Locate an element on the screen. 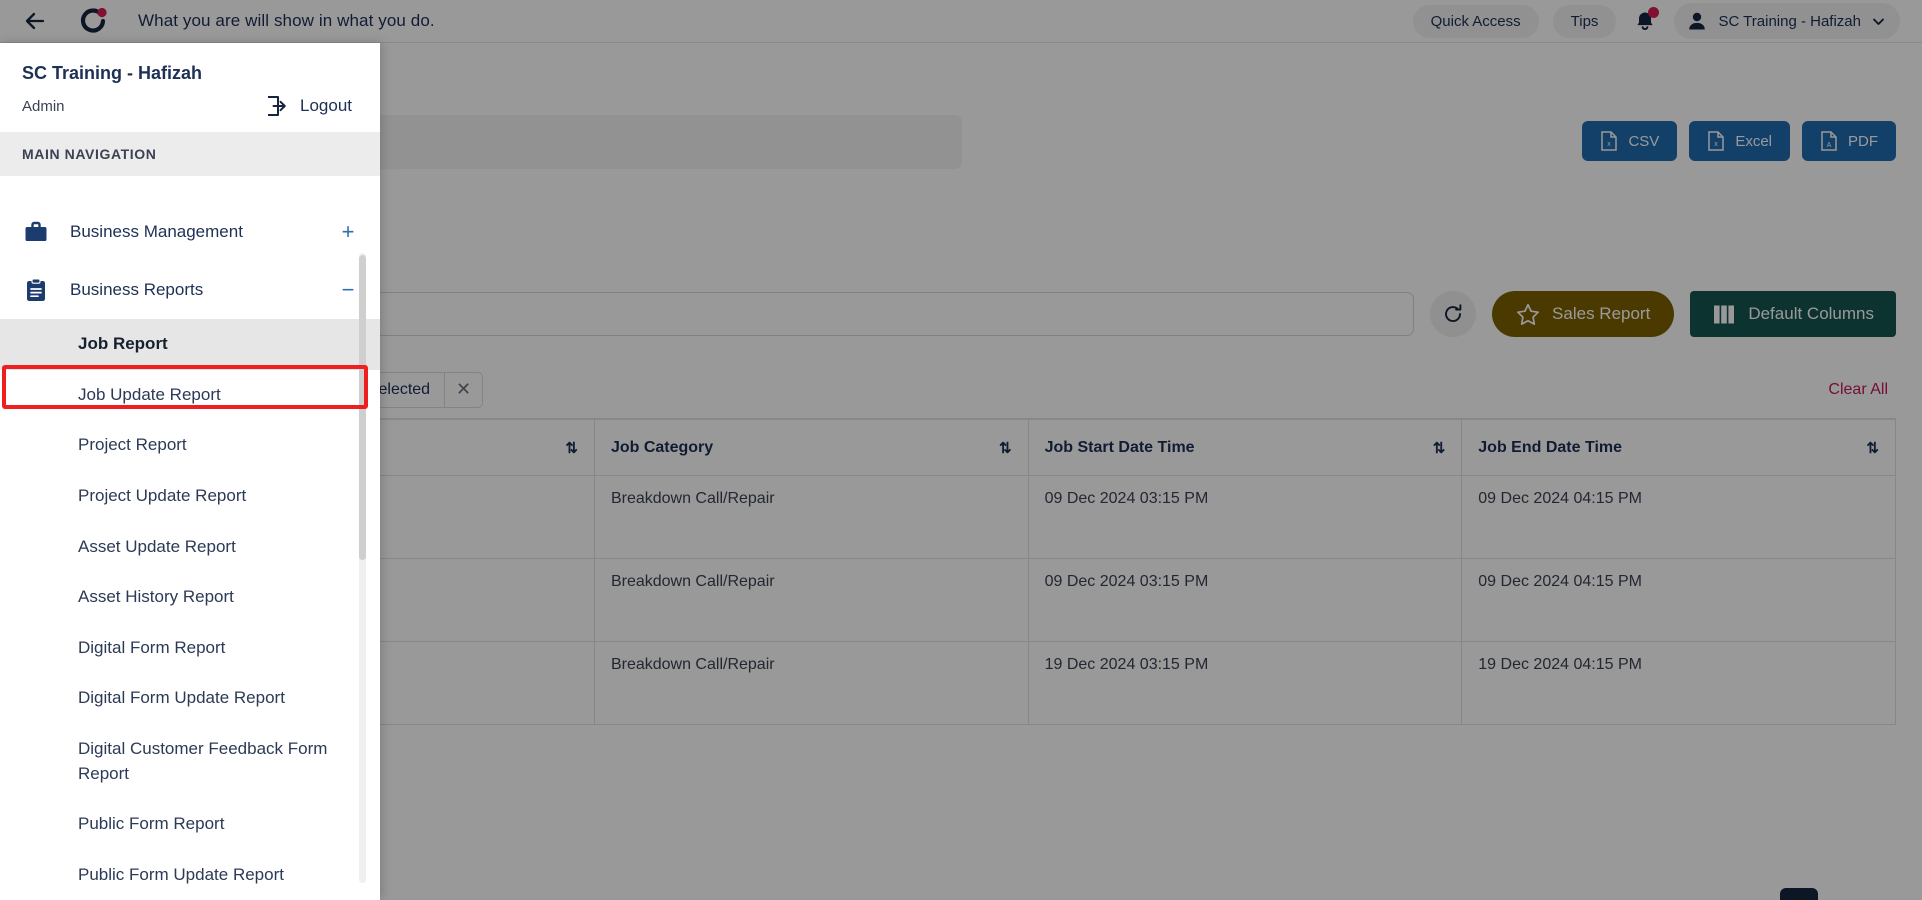 This screenshot has width=1922, height=900. default-columns-button: Default Columns is located at coordinates (1793, 314).